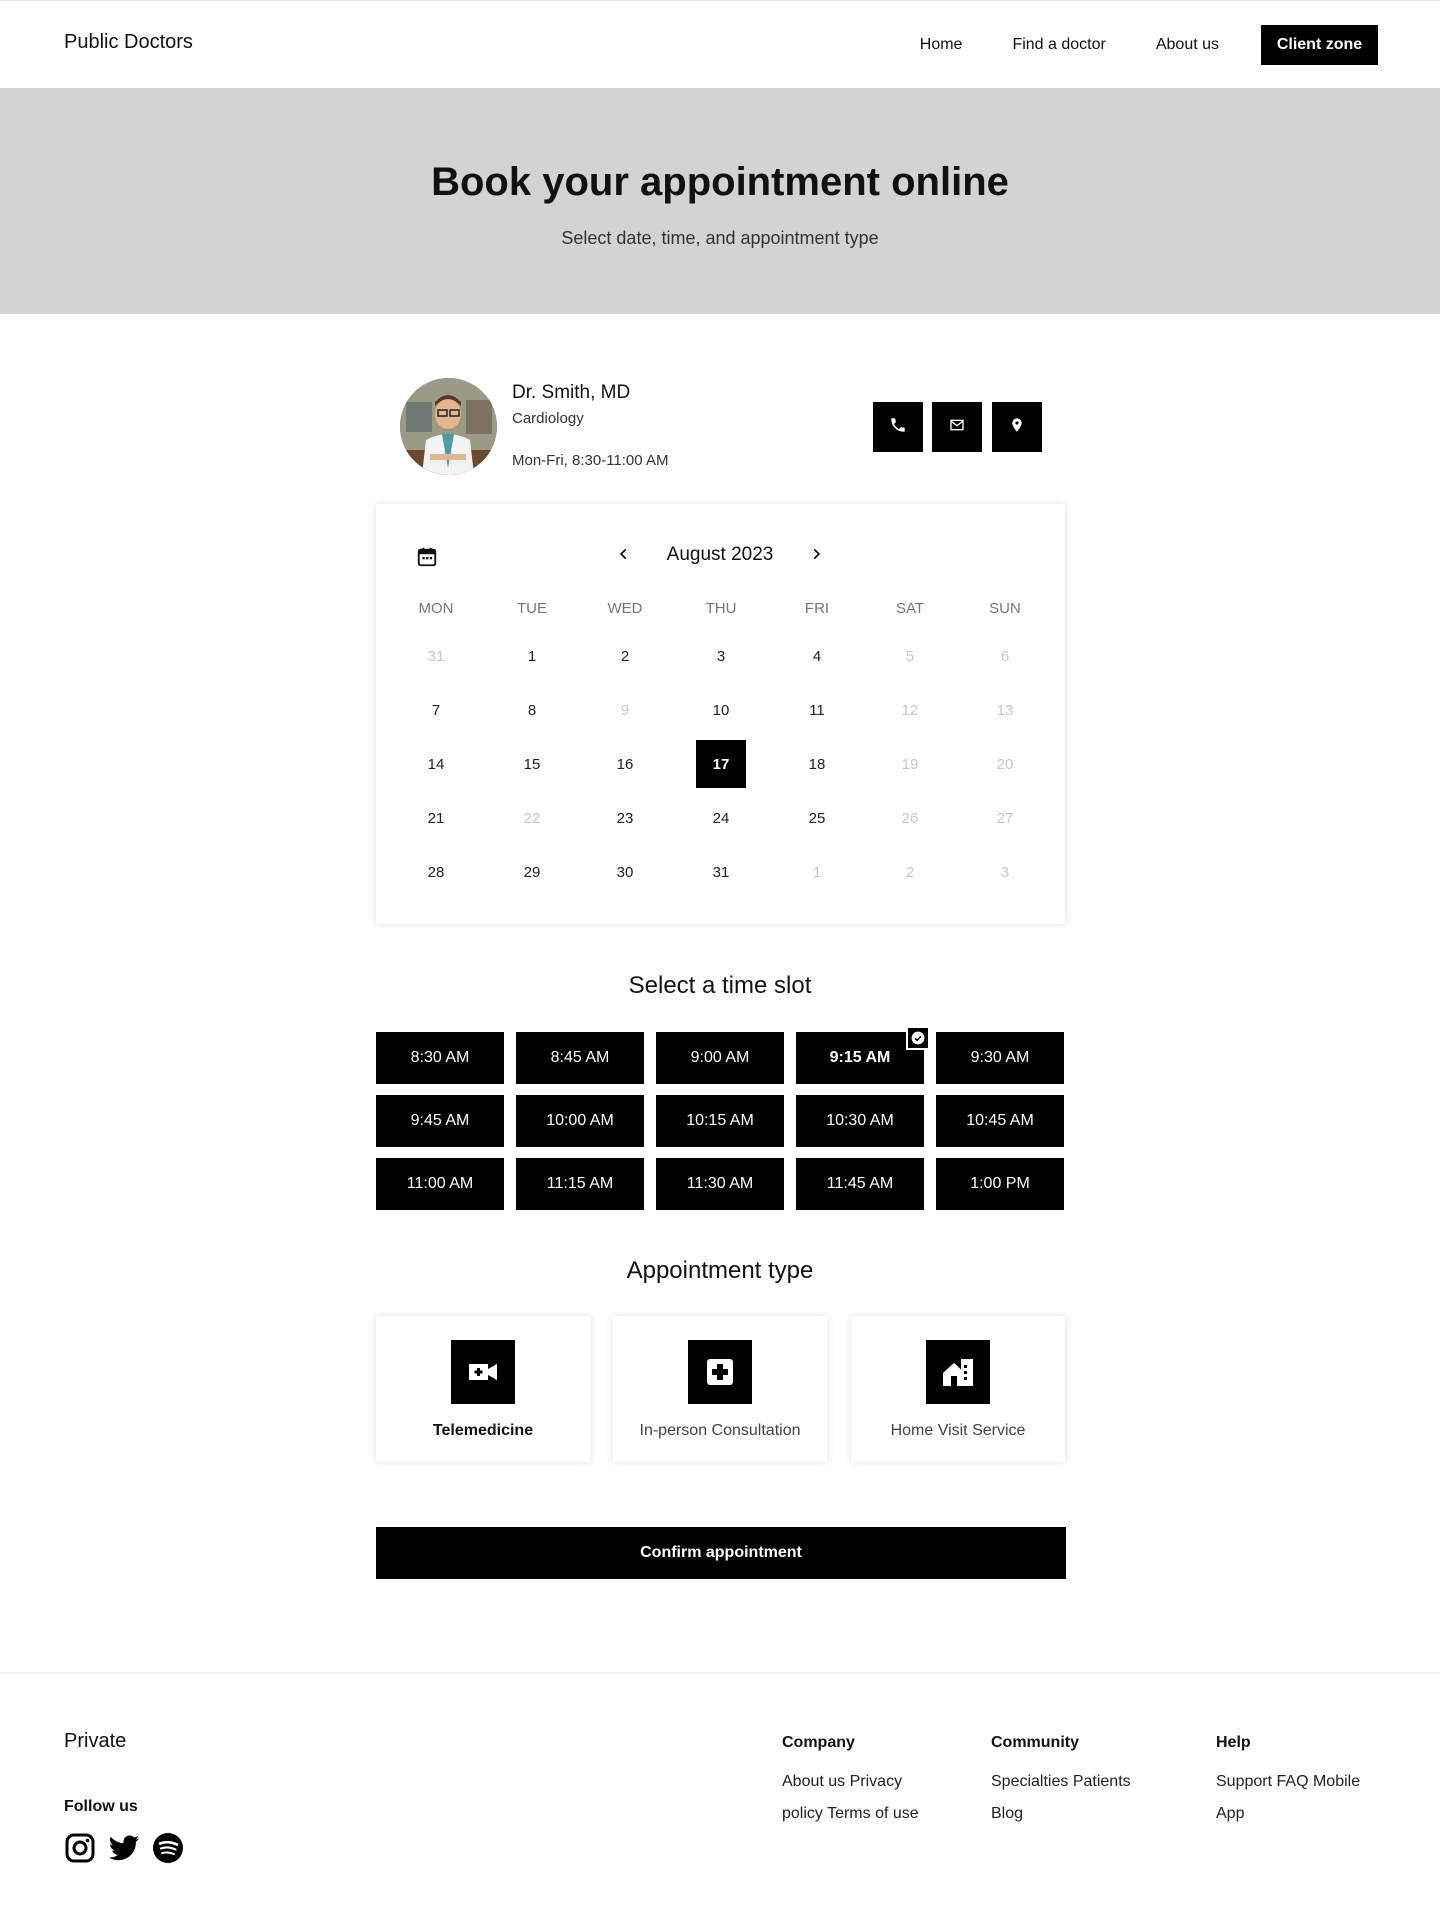 This screenshot has height=1911, width=1440. I want to click on client-zone-button: Client zone, so click(1319, 45).